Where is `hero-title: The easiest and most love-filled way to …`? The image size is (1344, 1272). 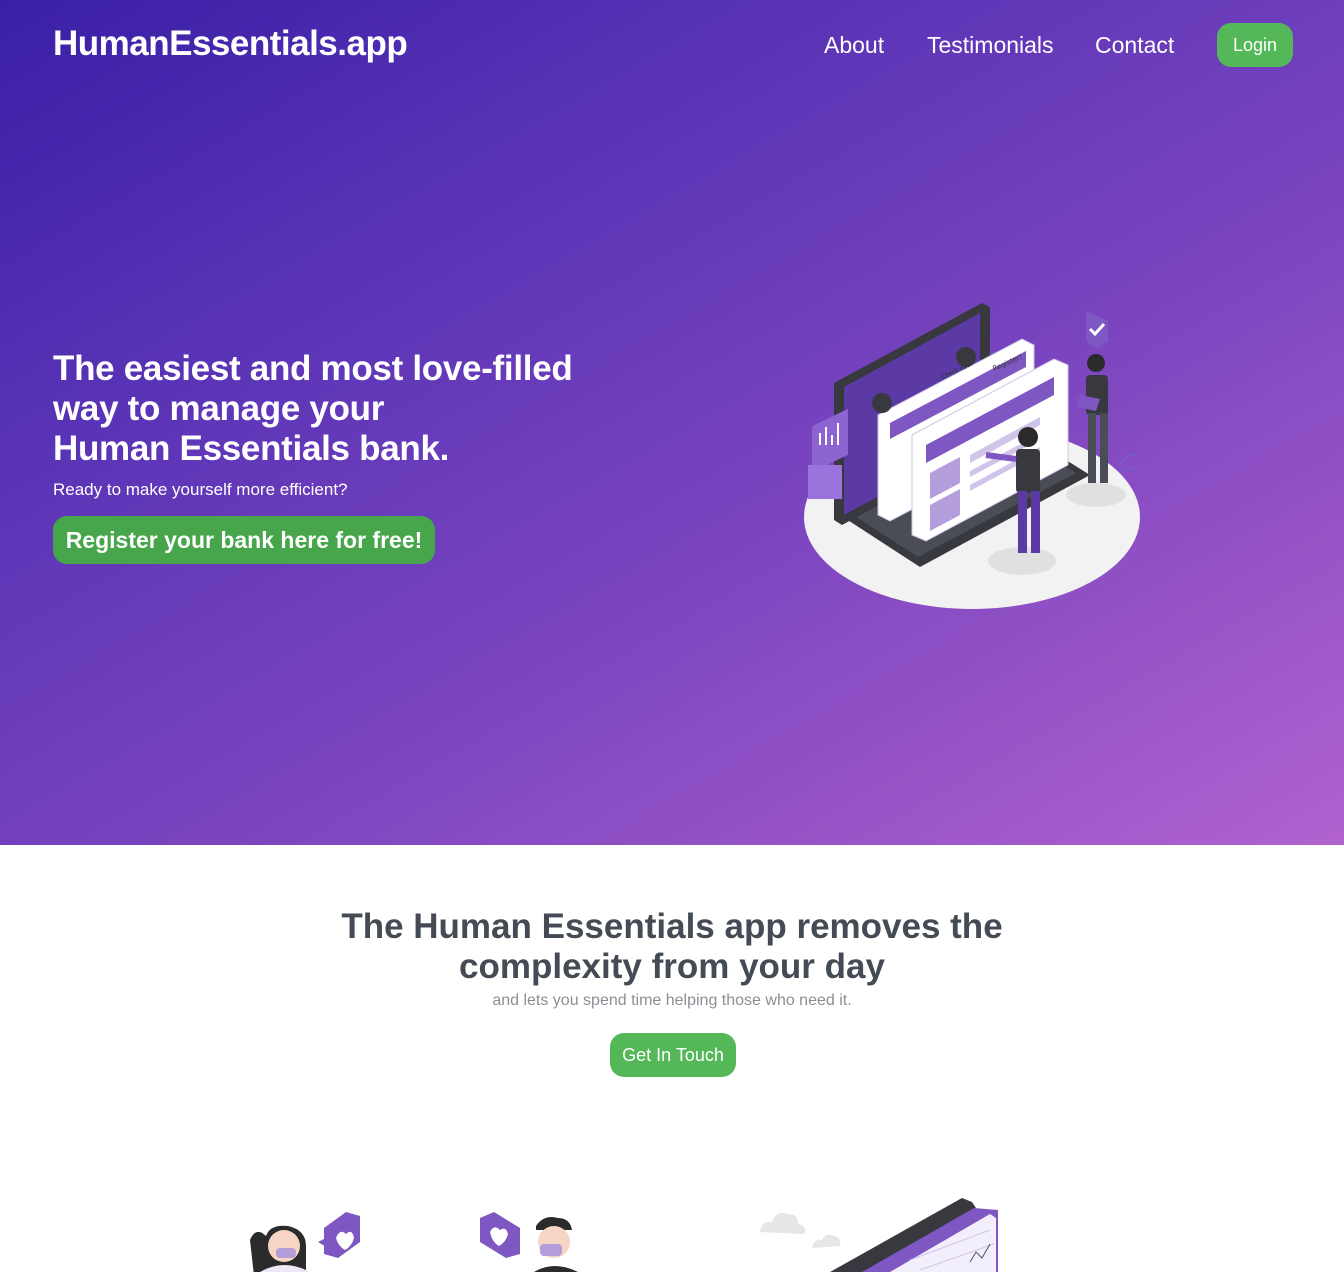
hero-title: The easiest and most love-filled way to … is located at coordinates (353, 409).